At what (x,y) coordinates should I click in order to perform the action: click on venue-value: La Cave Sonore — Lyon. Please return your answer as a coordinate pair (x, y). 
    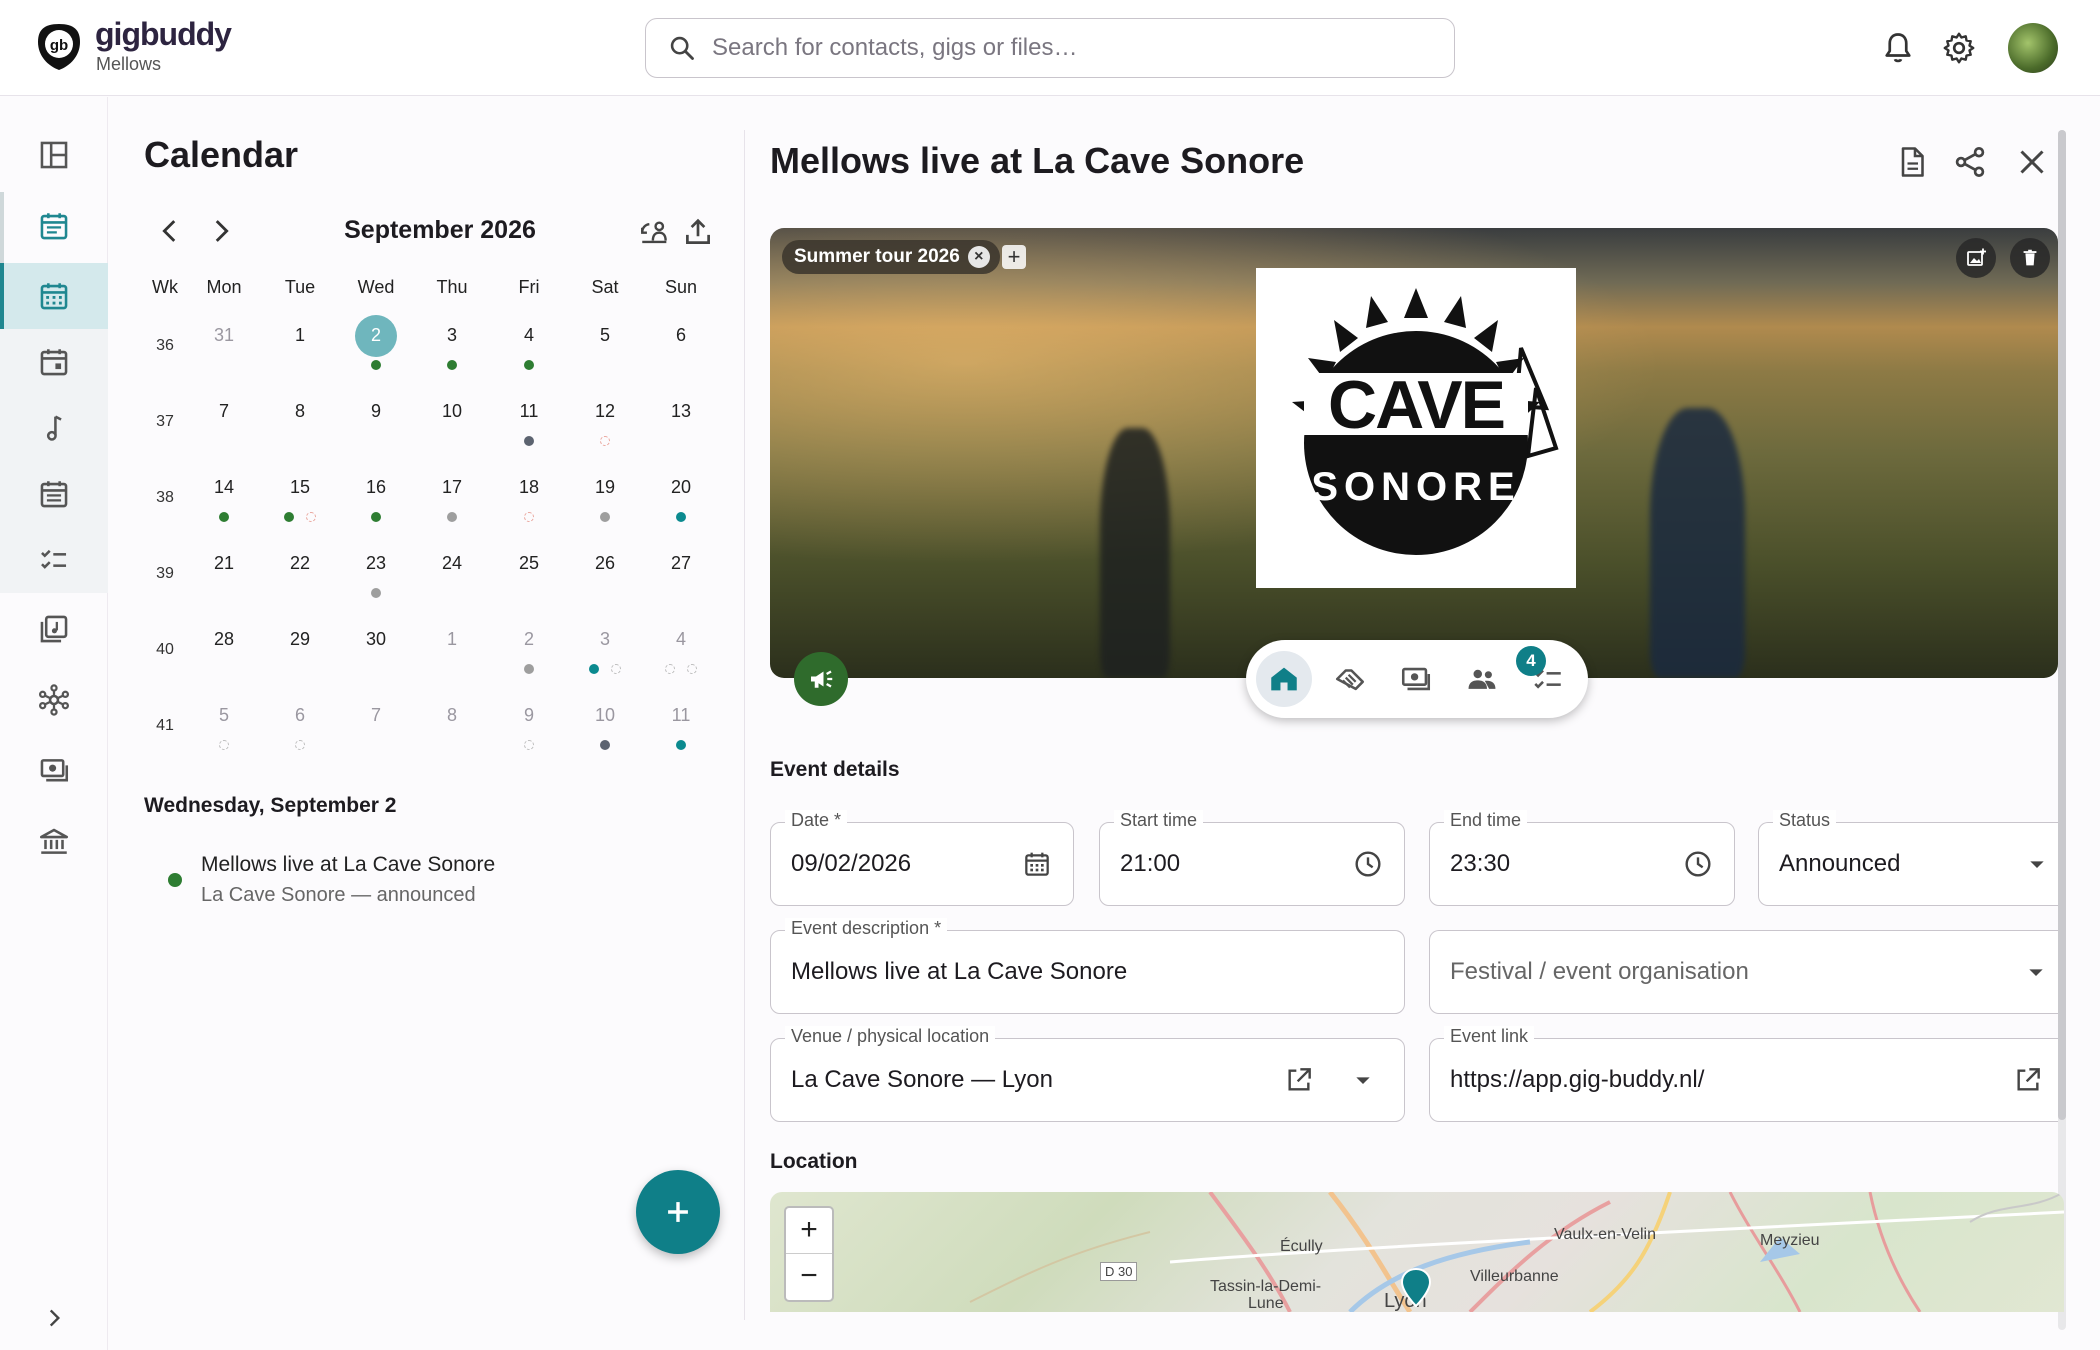
    Looking at the image, I should click on (922, 1080).